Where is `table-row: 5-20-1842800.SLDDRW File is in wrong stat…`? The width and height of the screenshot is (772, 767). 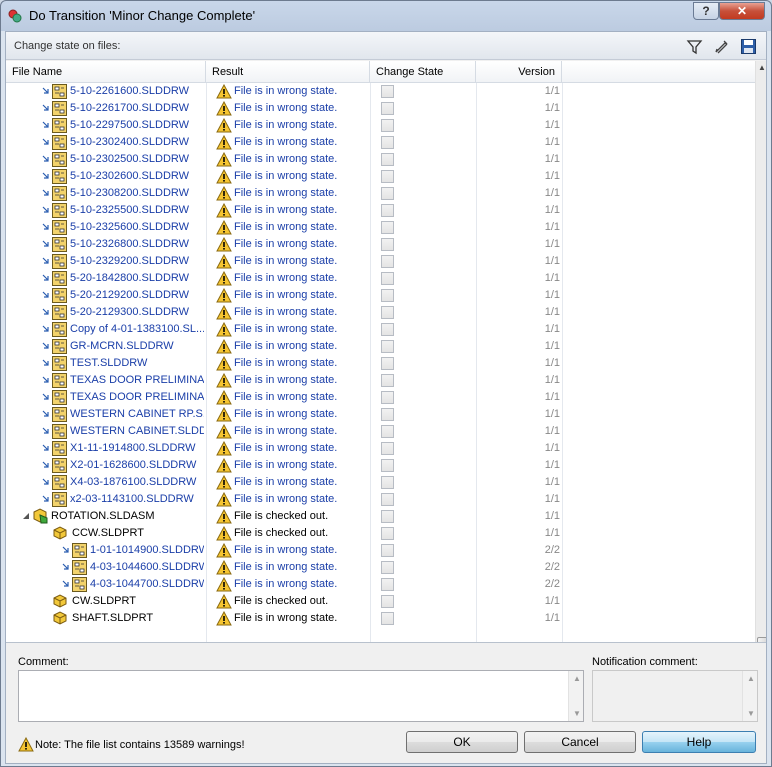 table-row: 5-20-1842800.SLDDRW File is in wrong stat… is located at coordinates (378, 278).